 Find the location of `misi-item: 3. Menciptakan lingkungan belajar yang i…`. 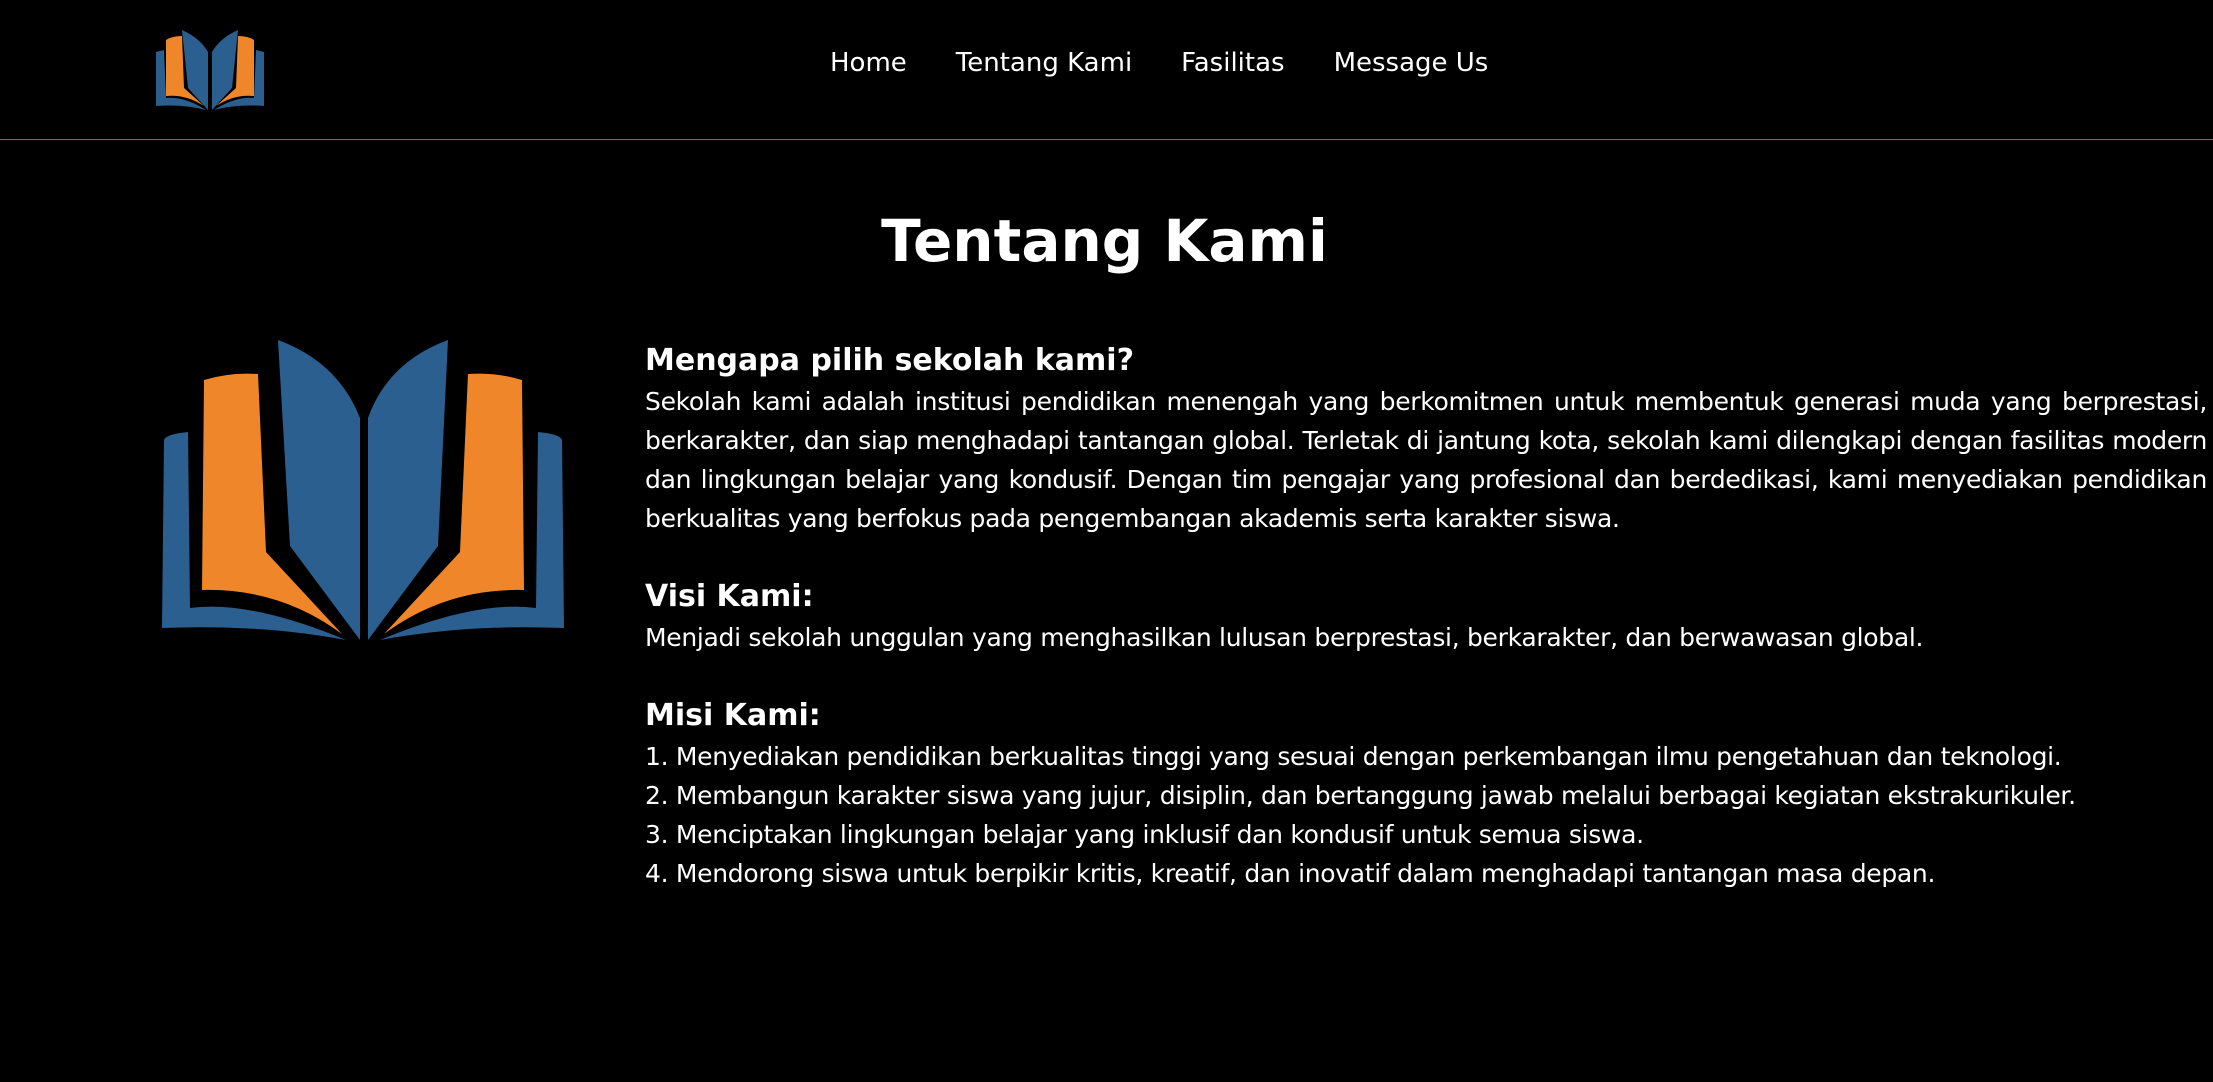

misi-item: 3. Menciptakan lingkungan belajar yang i… is located at coordinates (1144, 834).